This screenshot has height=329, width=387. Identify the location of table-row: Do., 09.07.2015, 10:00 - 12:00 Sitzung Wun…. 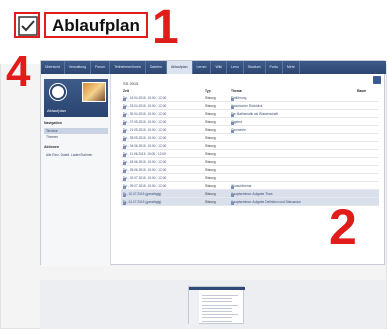
(250, 186).